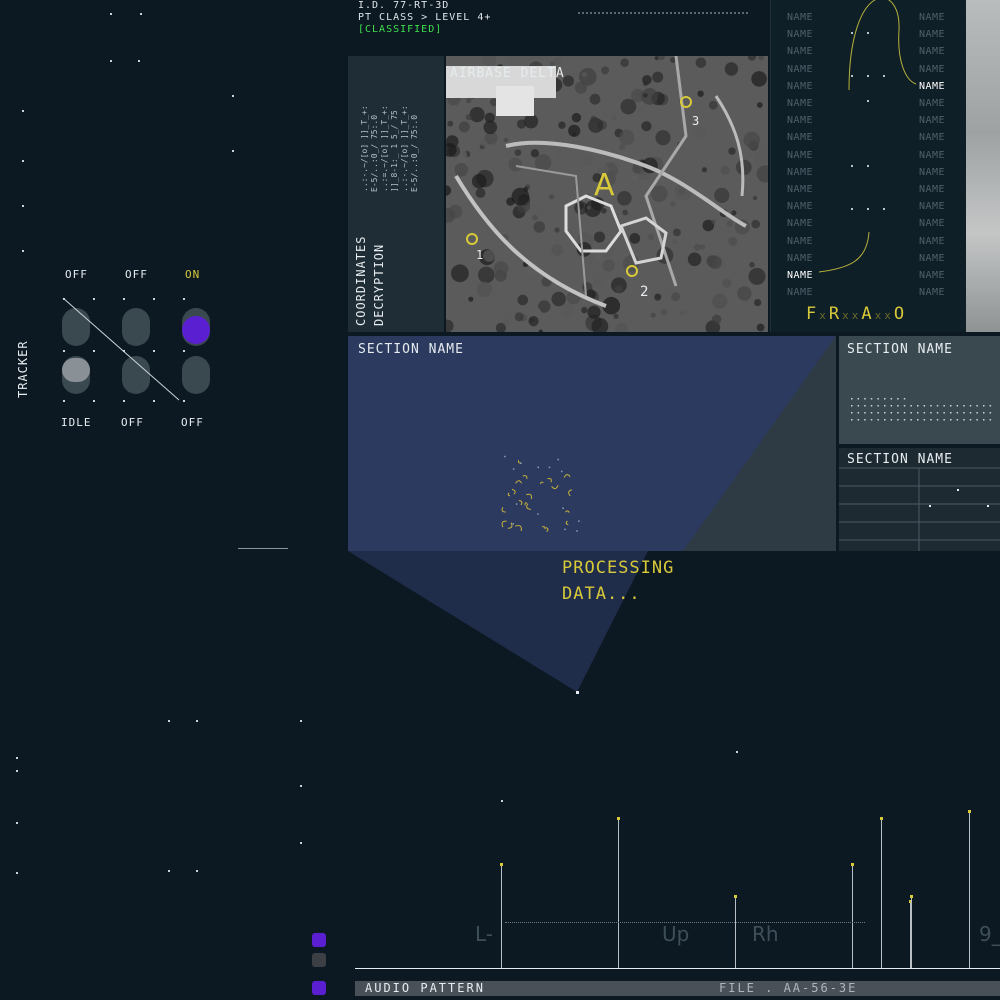 The width and height of the screenshot is (1000, 1000). What do you see at coordinates (361, 280) in the screenshot?
I see `coordinates-title: COORDINATES` at bounding box center [361, 280].